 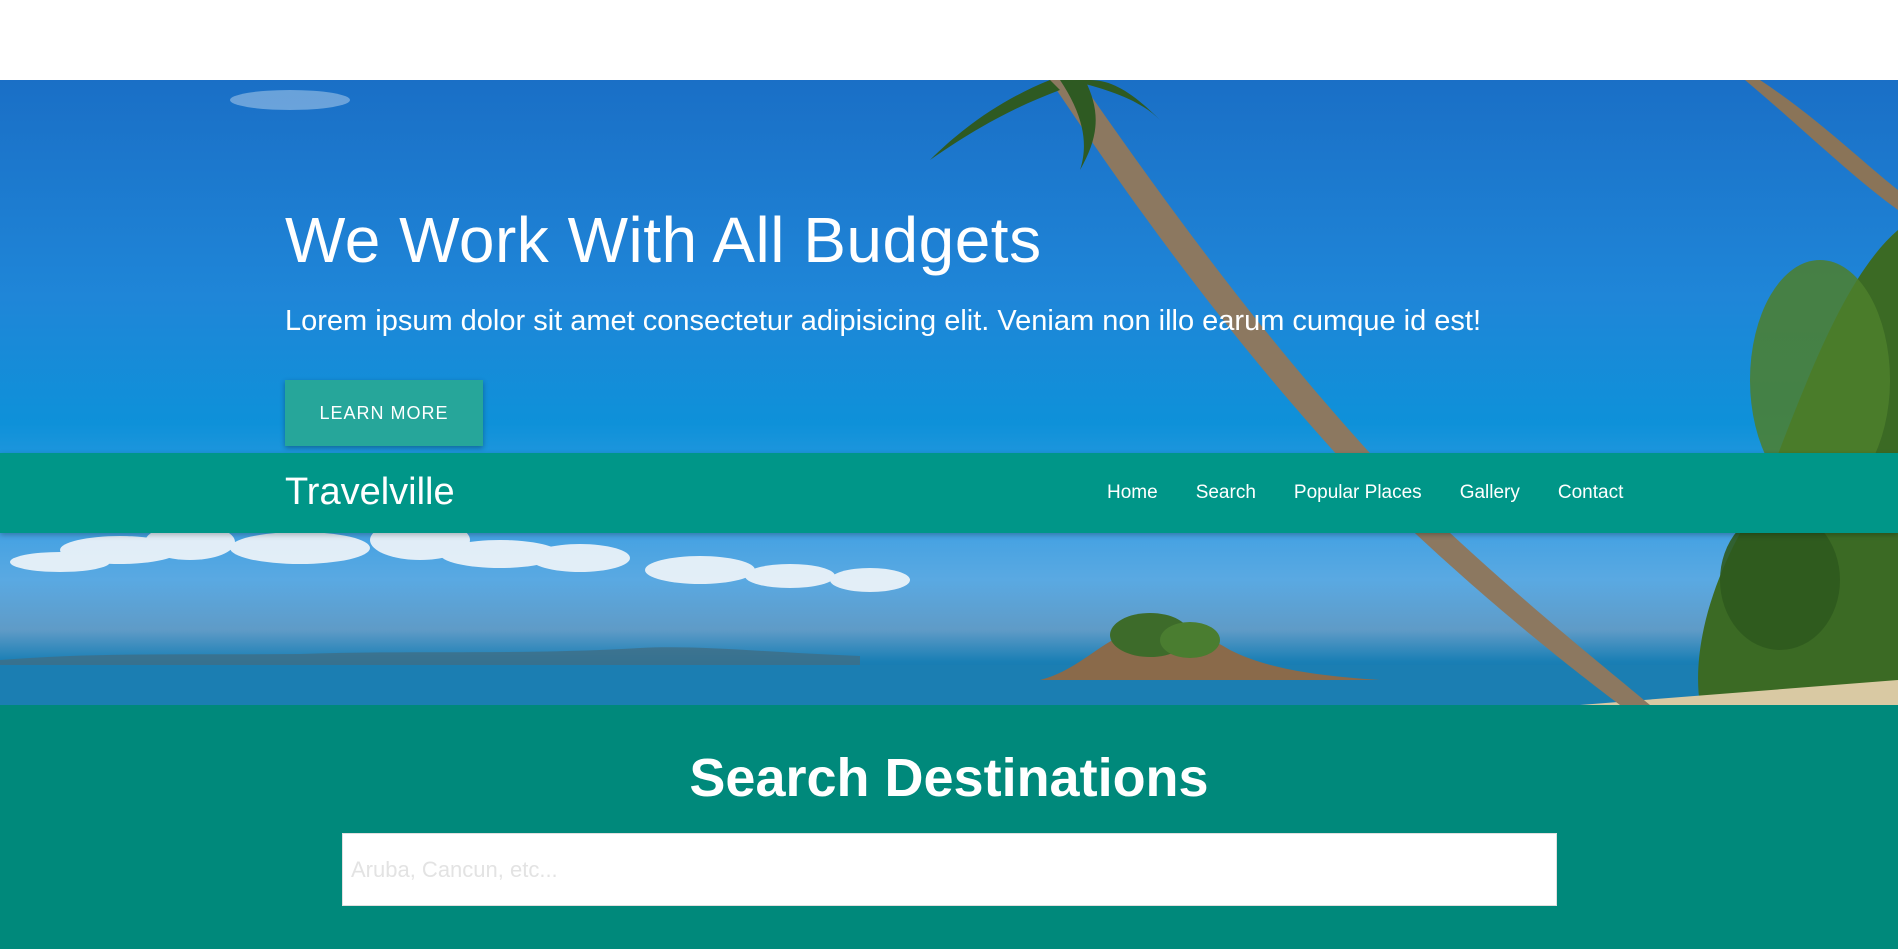 I want to click on destination-search-input, so click(x=949, y=869).